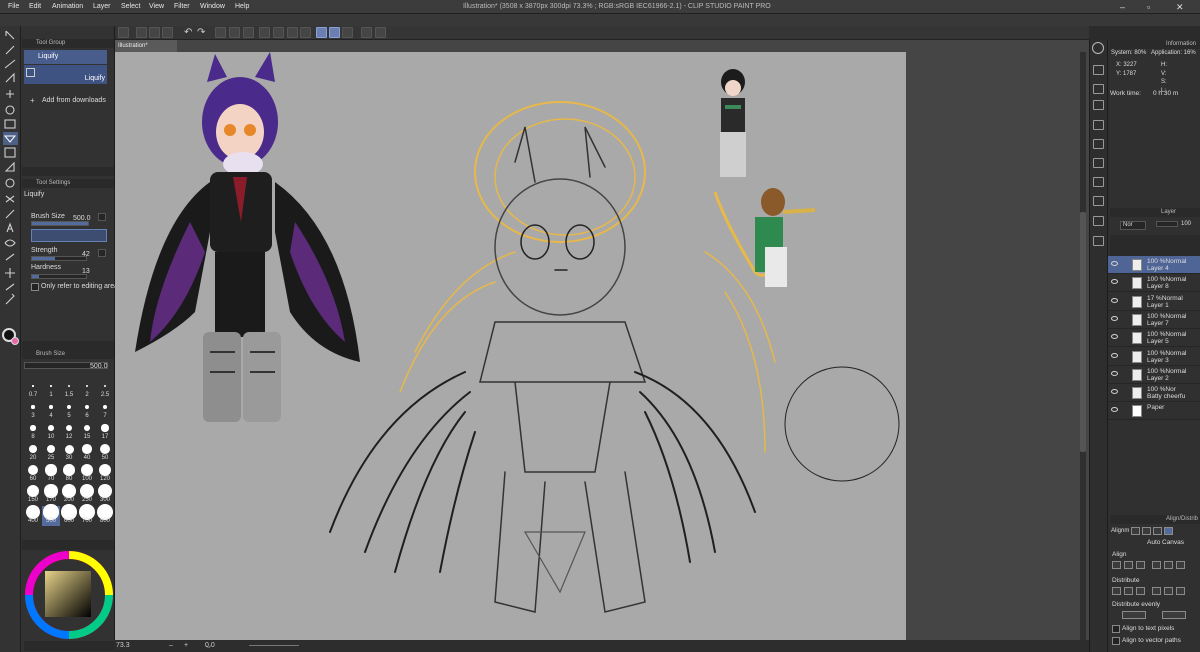  What do you see at coordinates (1180, 591) in the screenshot?
I see `distribute-bottom-button` at bounding box center [1180, 591].